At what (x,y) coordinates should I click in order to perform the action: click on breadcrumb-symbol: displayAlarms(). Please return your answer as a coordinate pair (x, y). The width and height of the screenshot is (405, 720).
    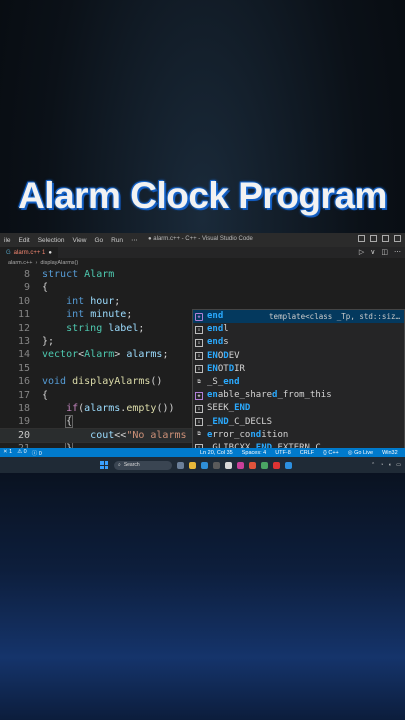
    Looking at the image, I should click on (59, 263).